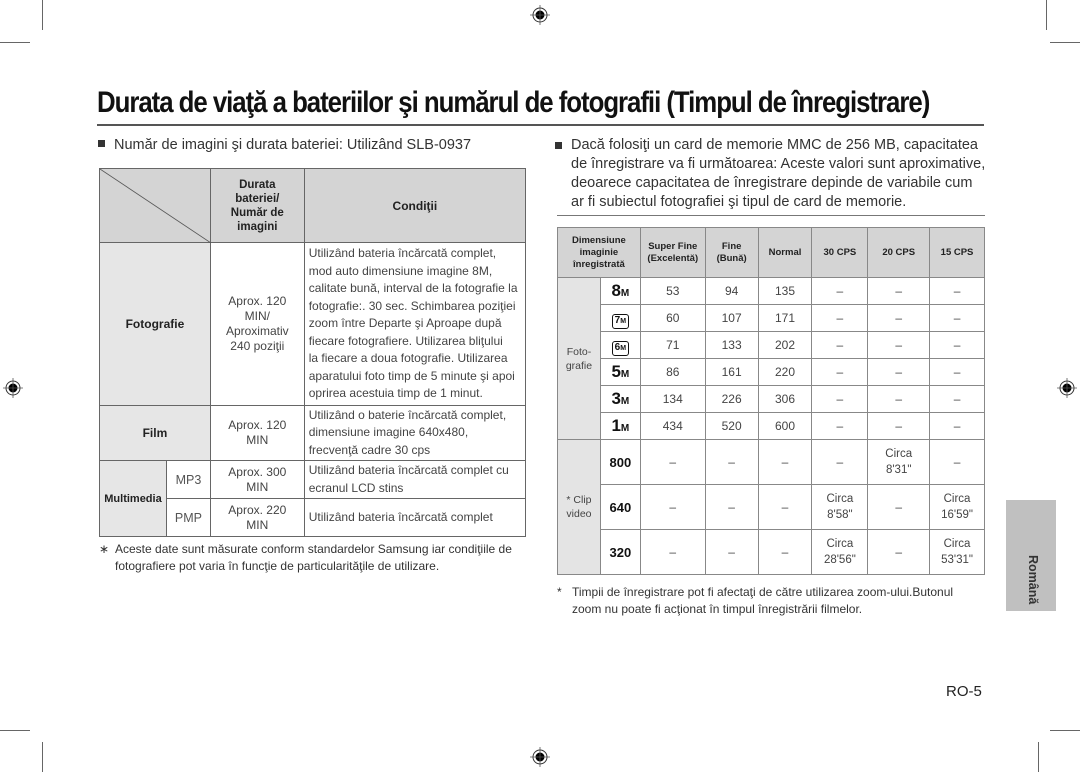 The image size is (1080, 772). I want to click on table-cell: 202, so click(785, 345).